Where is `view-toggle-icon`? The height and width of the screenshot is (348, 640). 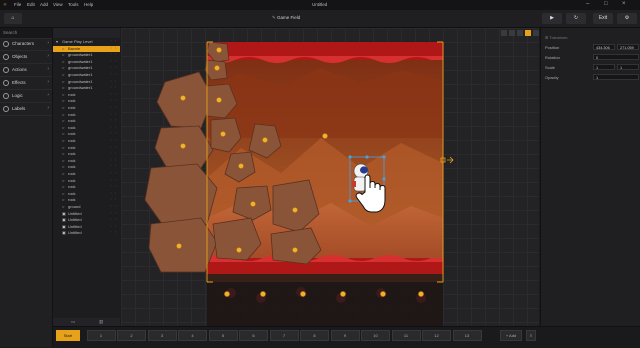
view-toggle-icon is located at coordinates (504, 33).